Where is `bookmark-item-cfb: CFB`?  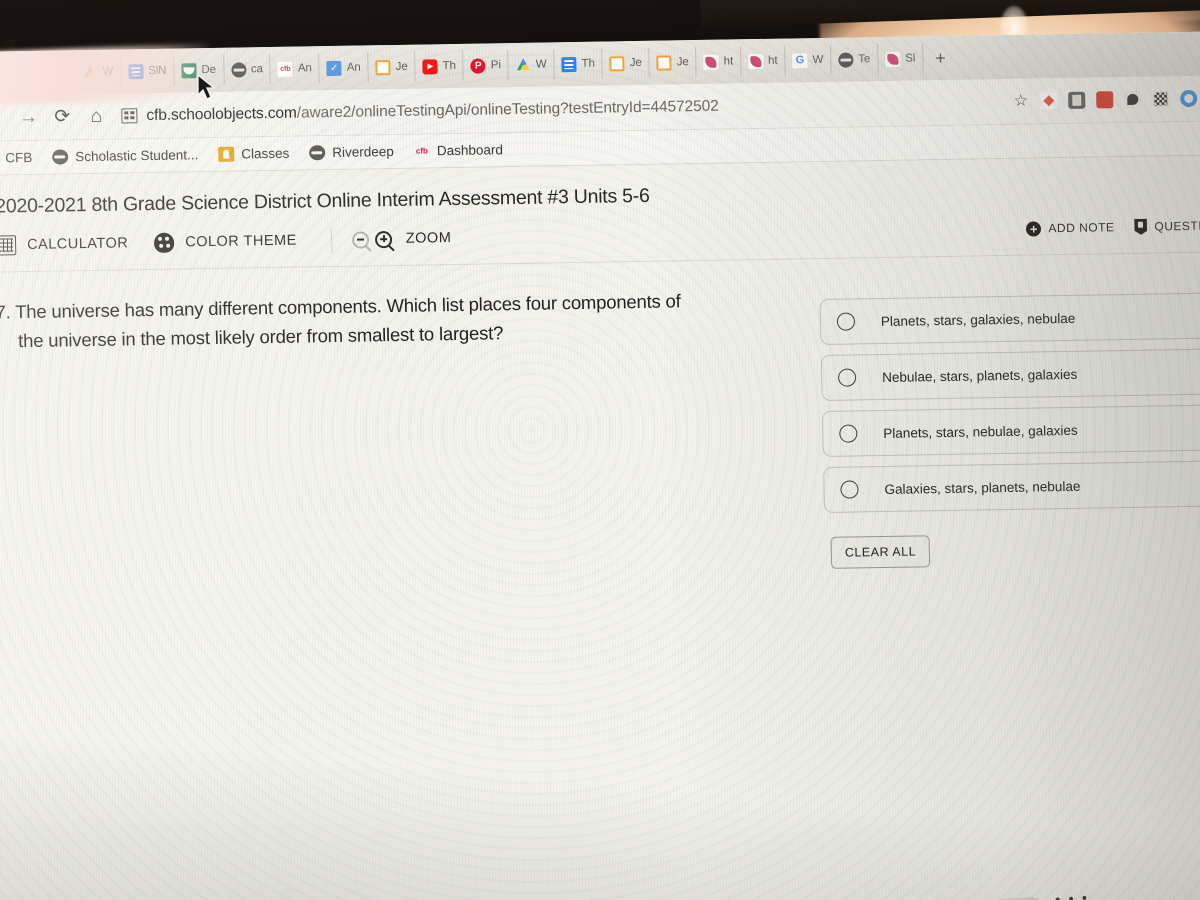
bookmark-item-cfb: CFB is located at coordinates (16, 158).